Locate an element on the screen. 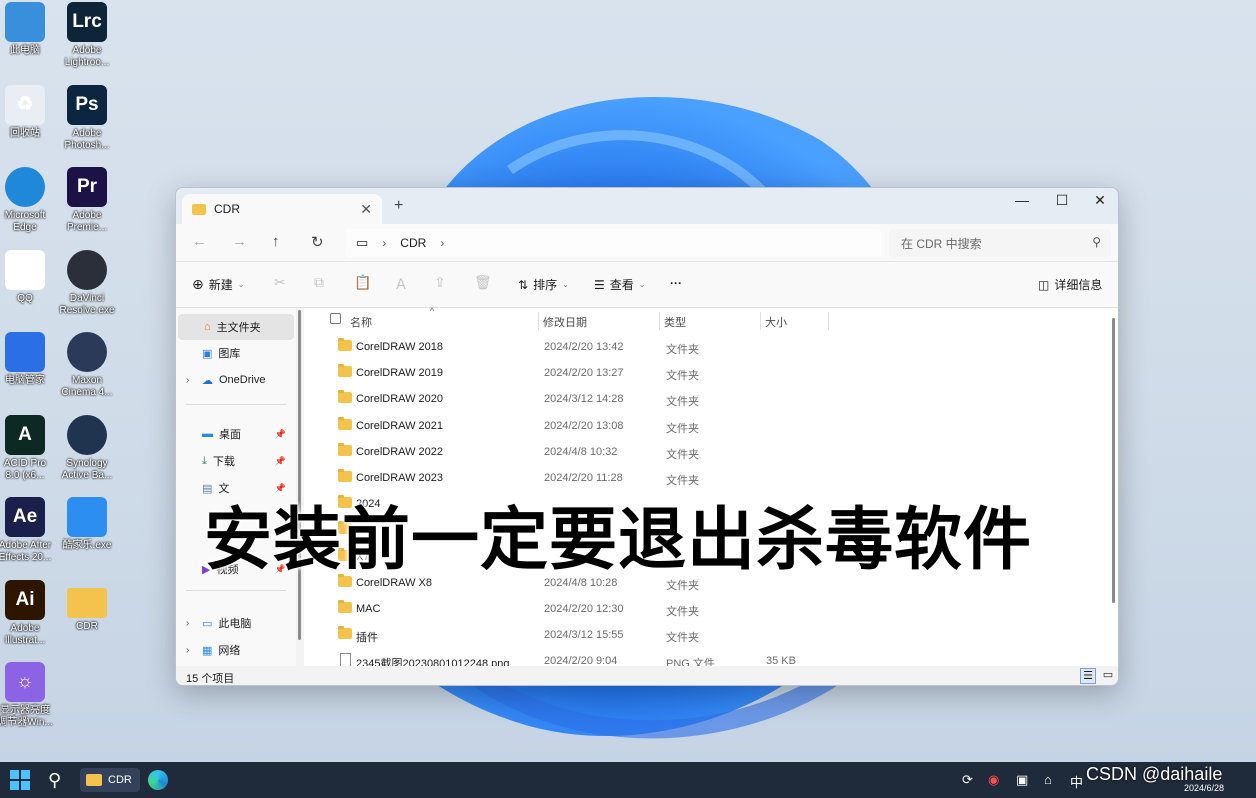 This screenshot has width=1256, height=798. desktop-icon-qq: QQ is located at coordinates (28, 277).